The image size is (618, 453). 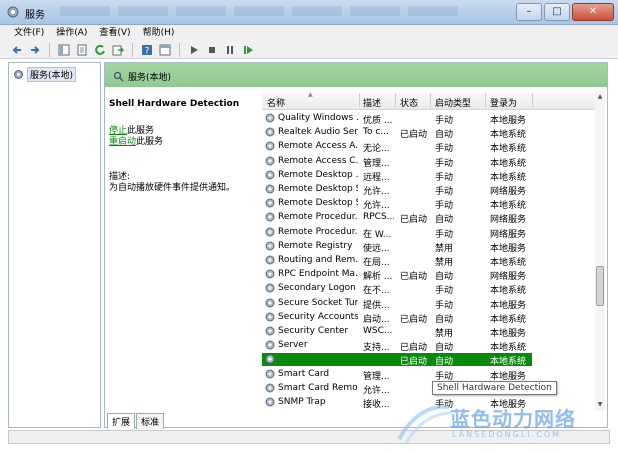 I want to click on service-row: Remote Access A... 无论... 手动 本地系统, so click(x=397, y=147).